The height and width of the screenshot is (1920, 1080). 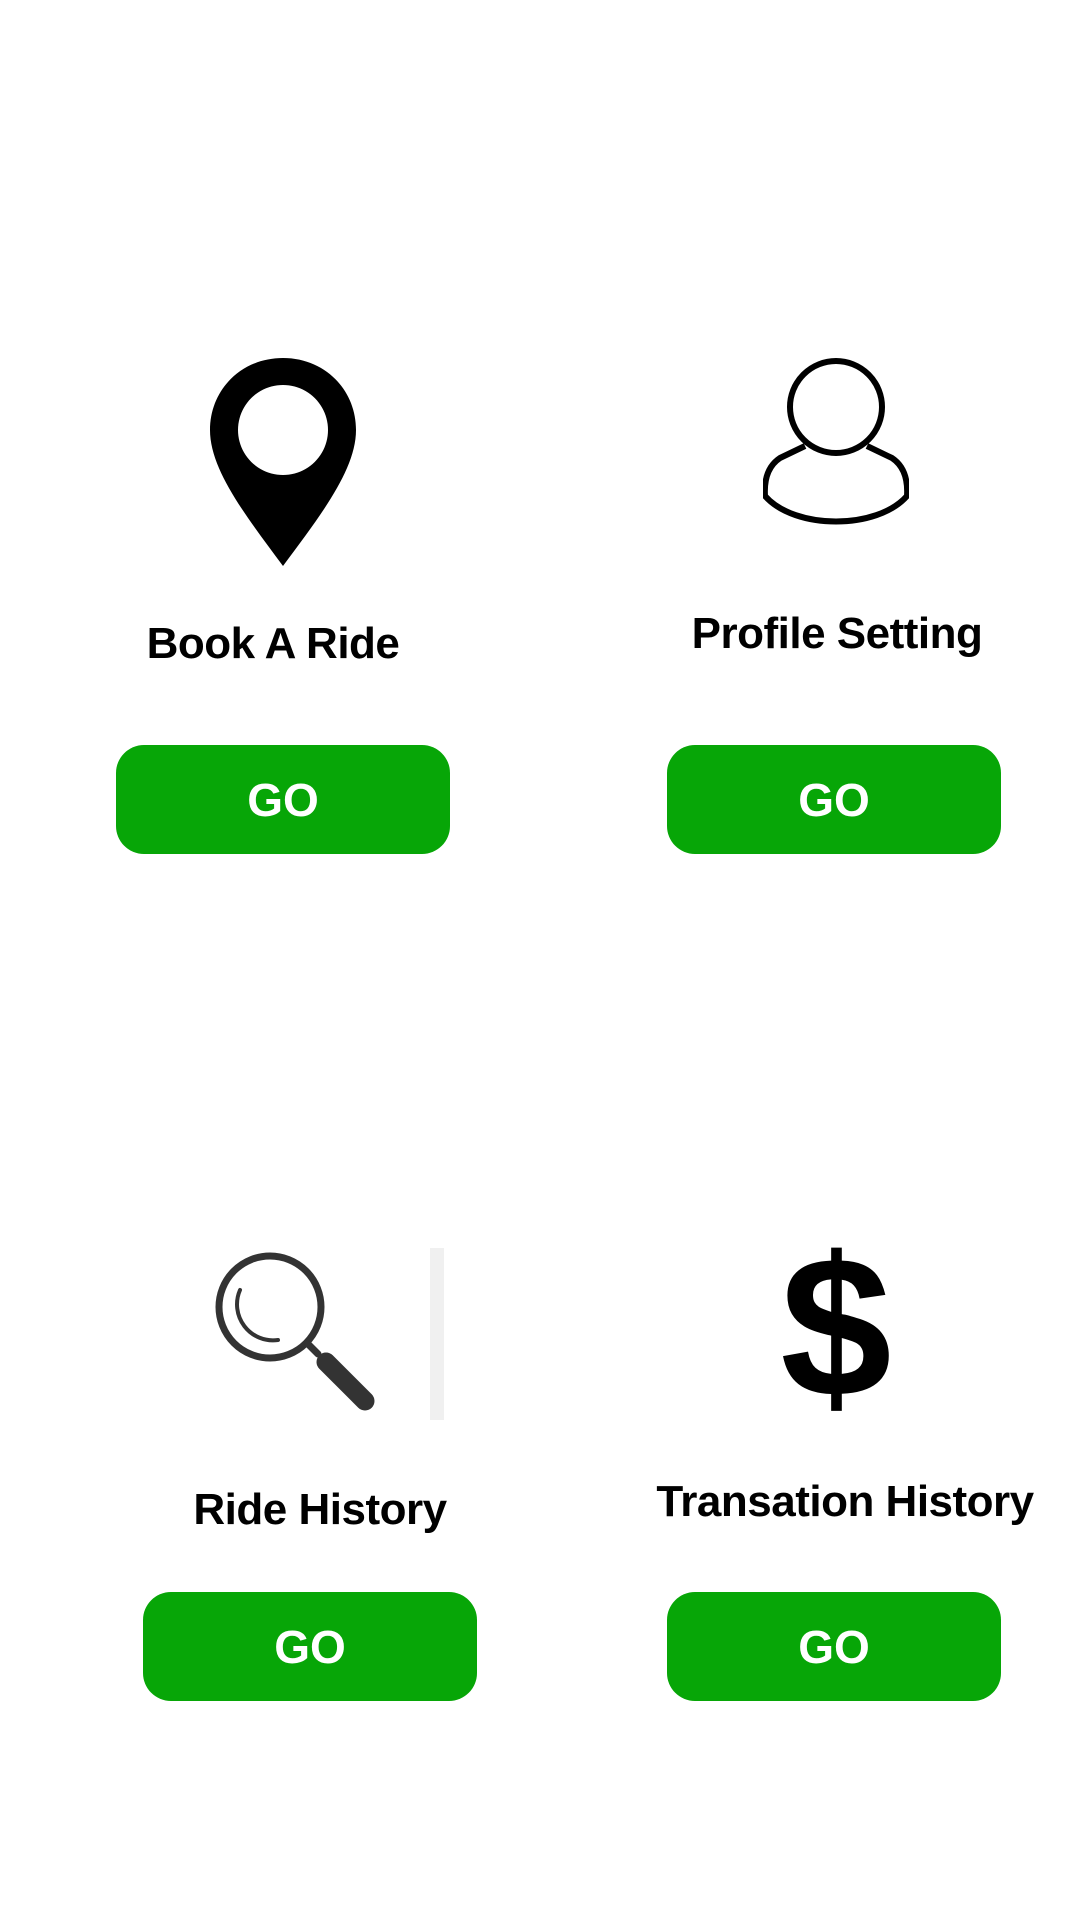 What do you see at coordinates (837, 633) in the screenshot?
I see `tile-label: Profile Setting` at bounding box center [837, 633].